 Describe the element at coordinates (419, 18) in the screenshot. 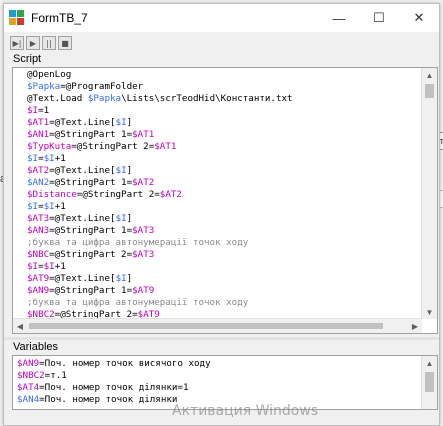

I see `close-button: ✕` at that location.